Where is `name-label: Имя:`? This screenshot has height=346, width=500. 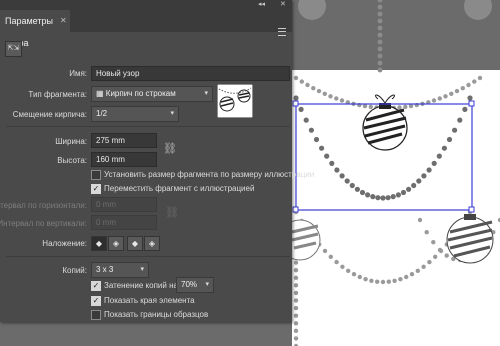 name-label: Имя: is located at coordinates (78, 73).